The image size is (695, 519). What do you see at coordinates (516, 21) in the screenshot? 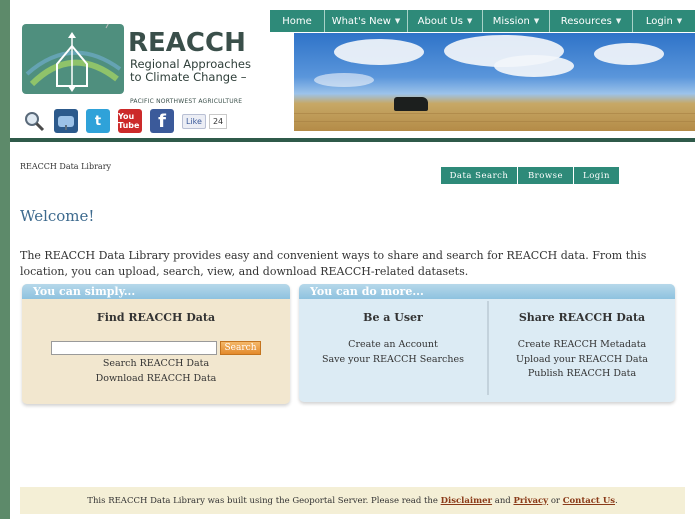
I see `nav-mission: Mission ▼` at bounding box center [516, 21].